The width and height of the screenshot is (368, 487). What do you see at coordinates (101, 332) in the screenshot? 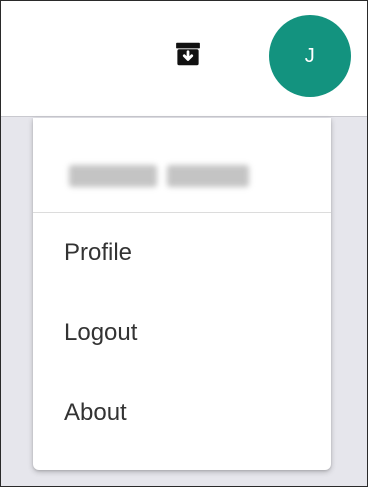
I see `menu-item-label: Logout` at bounding box center [101, 332].